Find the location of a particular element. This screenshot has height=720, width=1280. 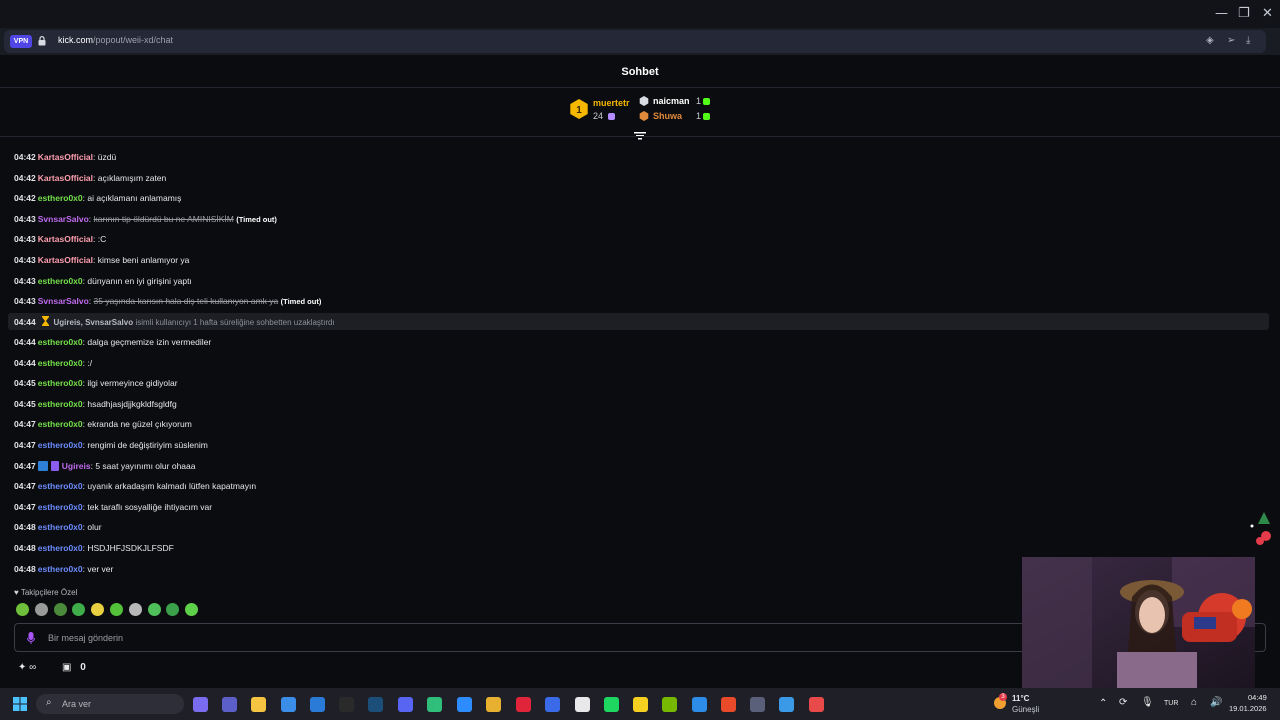

mail-icon is located at coordinates (317, 704).